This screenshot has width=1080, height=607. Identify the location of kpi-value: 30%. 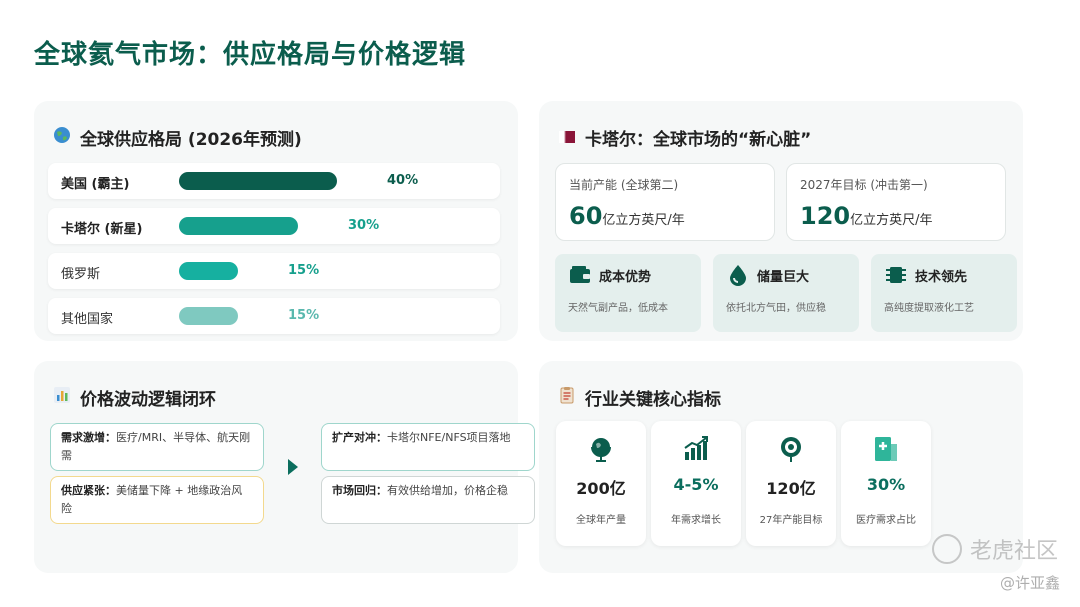
(886, 484).